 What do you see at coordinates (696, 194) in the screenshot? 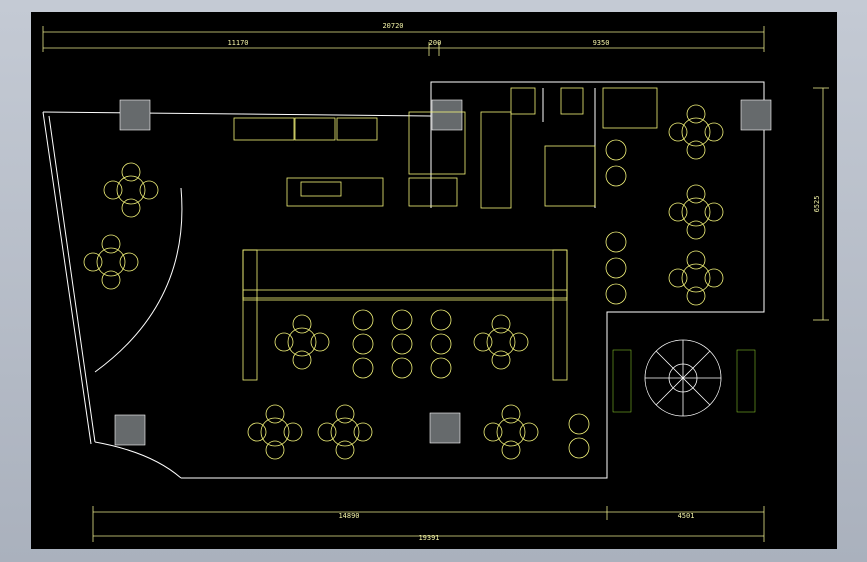
I see `chair-3-n` at bounding box center [696, 194].